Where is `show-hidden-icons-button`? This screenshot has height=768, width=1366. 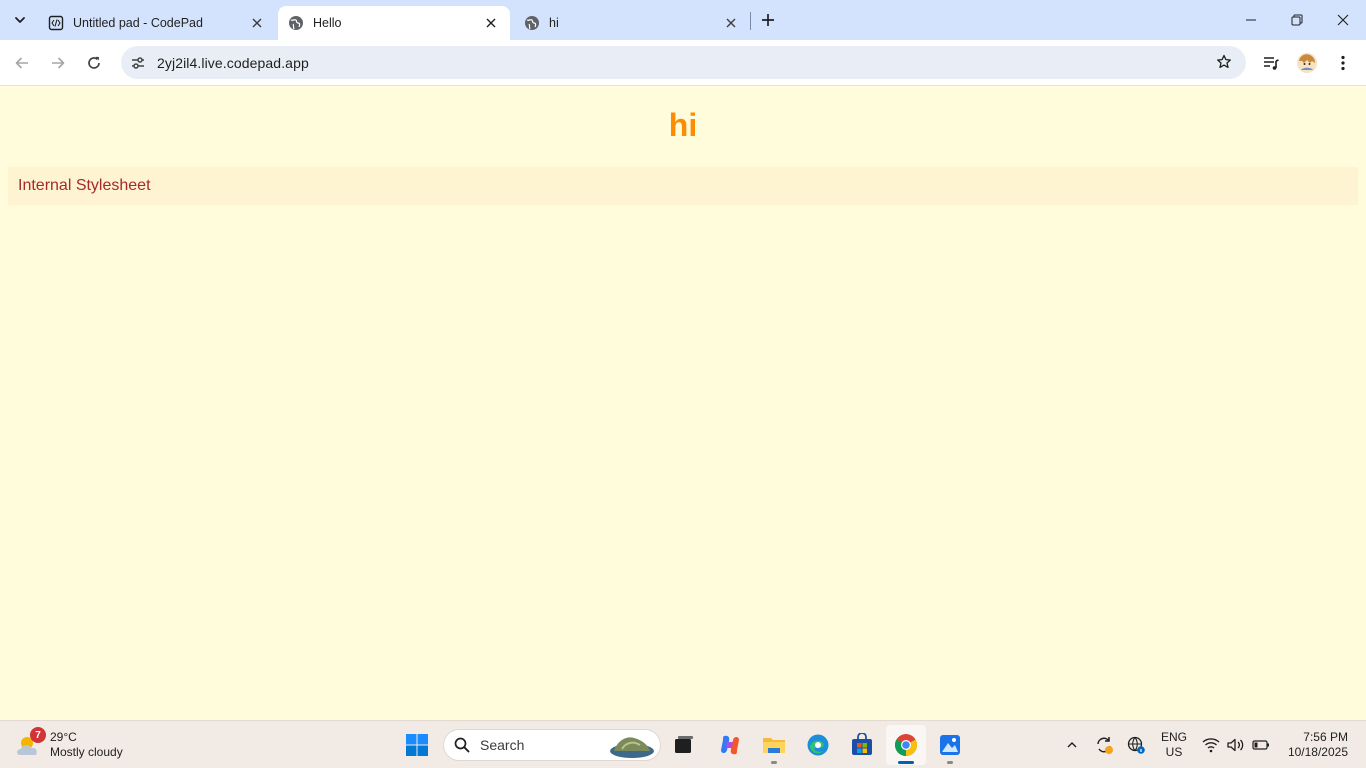 show-hidden-icons-button is located at coordinates (1072, 745).